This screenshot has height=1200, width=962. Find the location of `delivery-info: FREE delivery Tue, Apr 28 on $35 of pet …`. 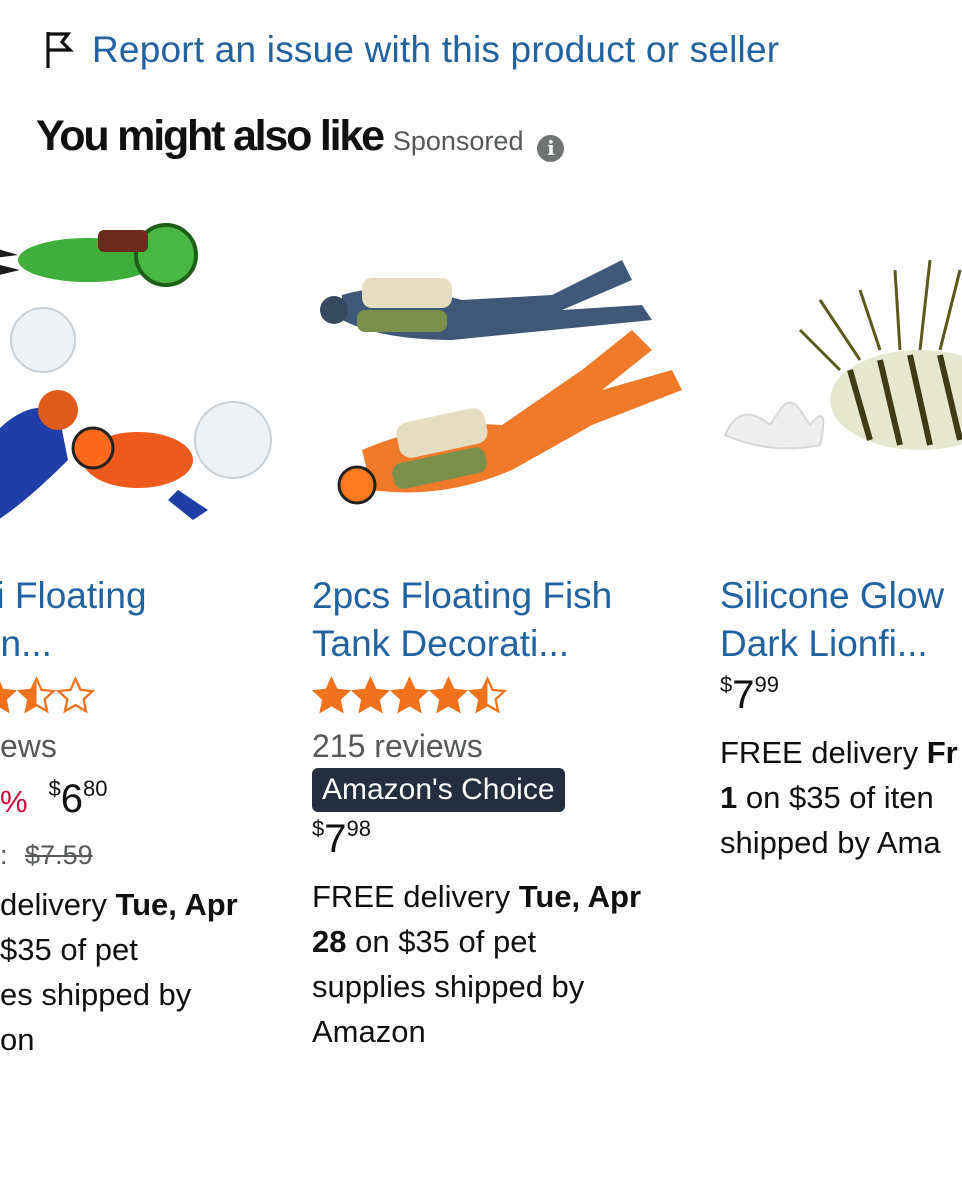

delivery-info: FREE delivery Tue, Apr 28 on $35 of pet … is located at coordinates (477, 964).